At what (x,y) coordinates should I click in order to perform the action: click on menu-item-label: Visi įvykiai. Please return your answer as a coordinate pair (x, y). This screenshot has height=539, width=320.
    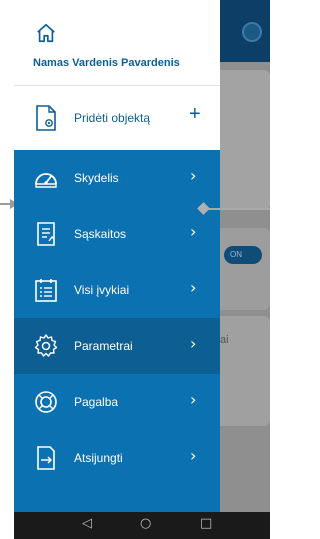
    Looking at the image, I should click on (102, 290).